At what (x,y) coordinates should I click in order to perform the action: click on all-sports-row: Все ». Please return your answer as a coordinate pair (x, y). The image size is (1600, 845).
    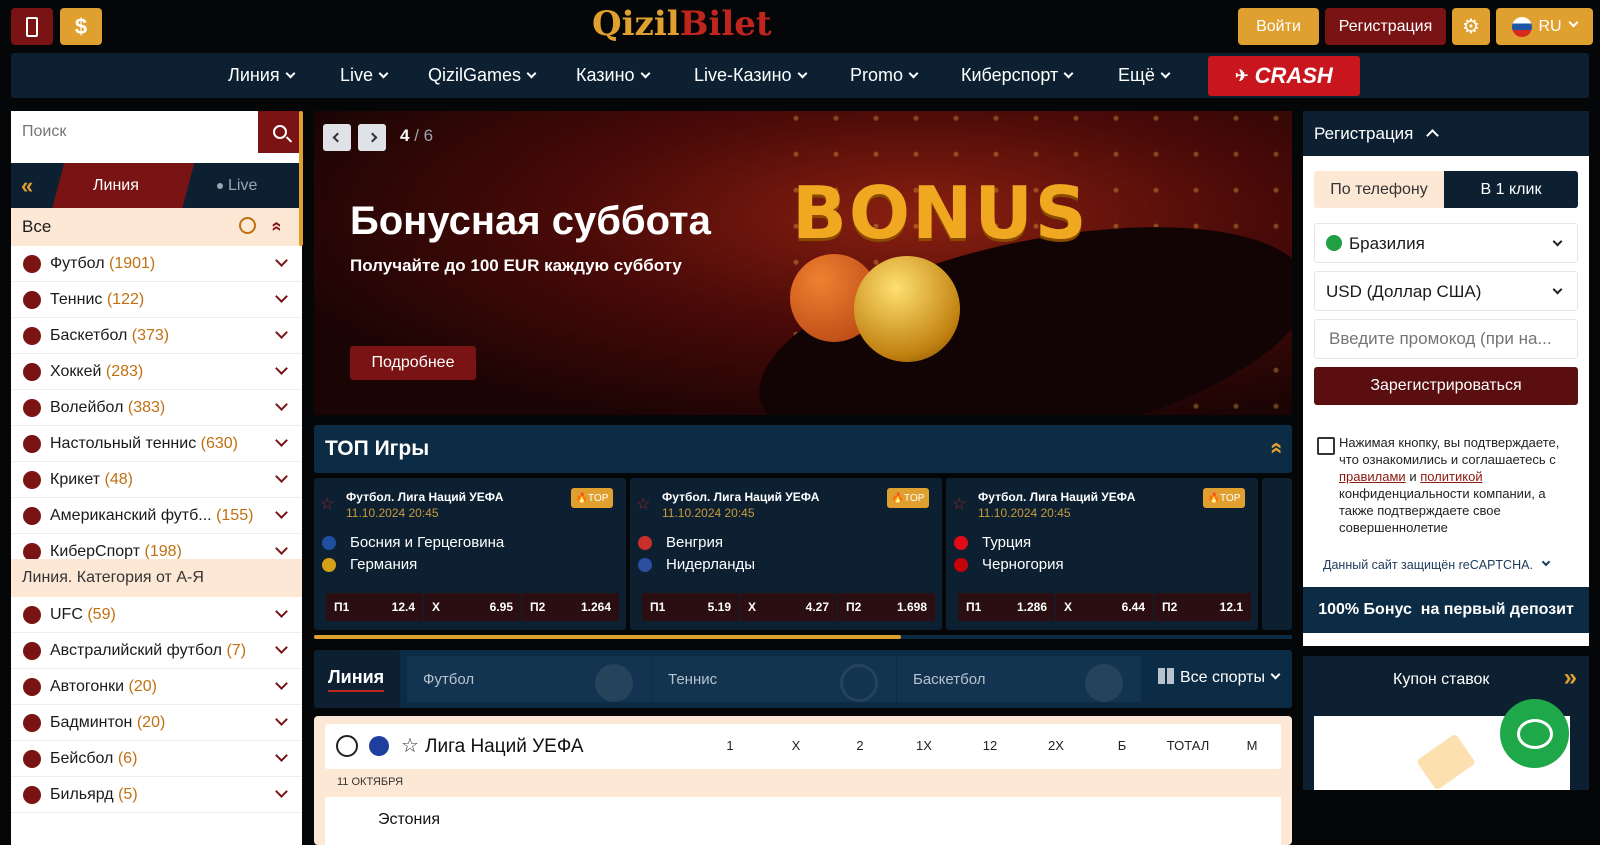
    Looking at the image, I should click on (156, 227).